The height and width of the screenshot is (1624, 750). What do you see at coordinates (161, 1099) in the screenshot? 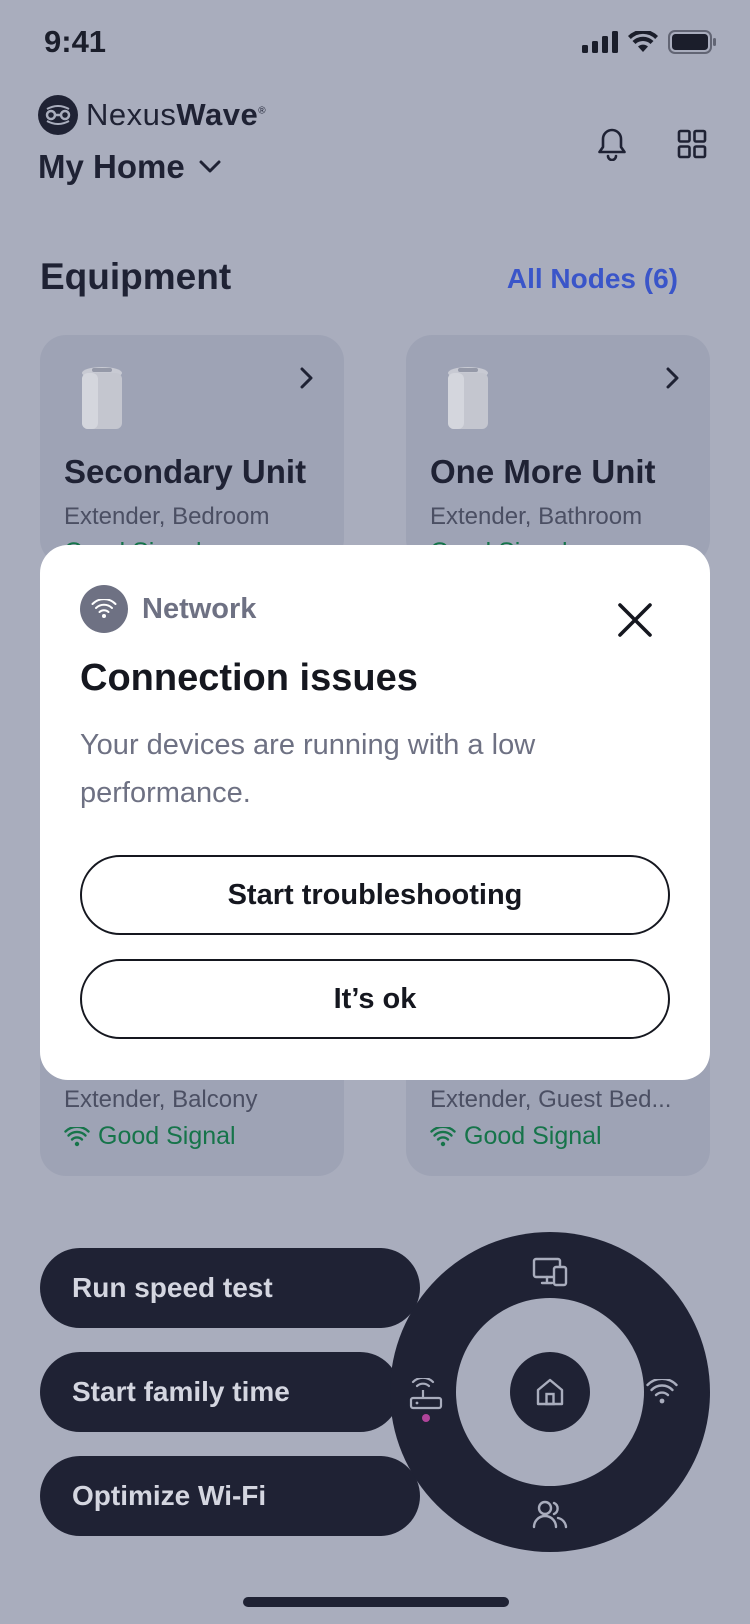
I see `card-subtitle: Extender, Balcony` at bounding box center [161, 1099].